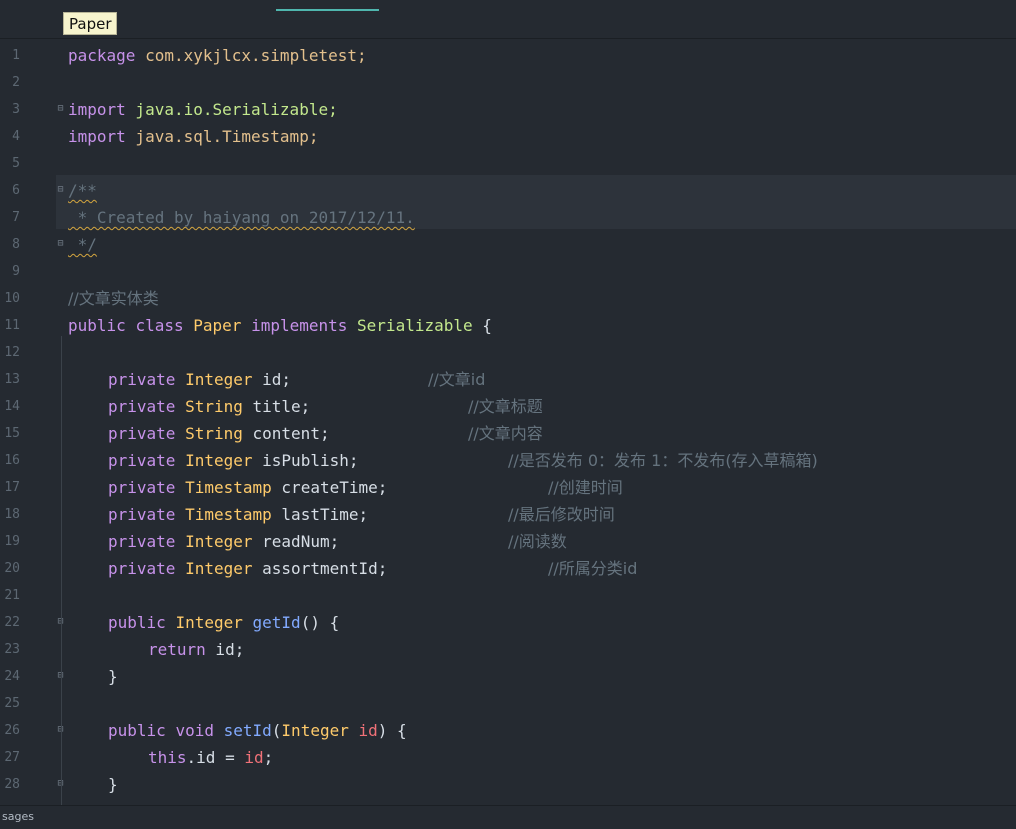 This screenshot has height=829, width=1016. Describe the element at coordinates (90, 23) in the screenshot. I see `class-name-tooltip: Paper` at that location.